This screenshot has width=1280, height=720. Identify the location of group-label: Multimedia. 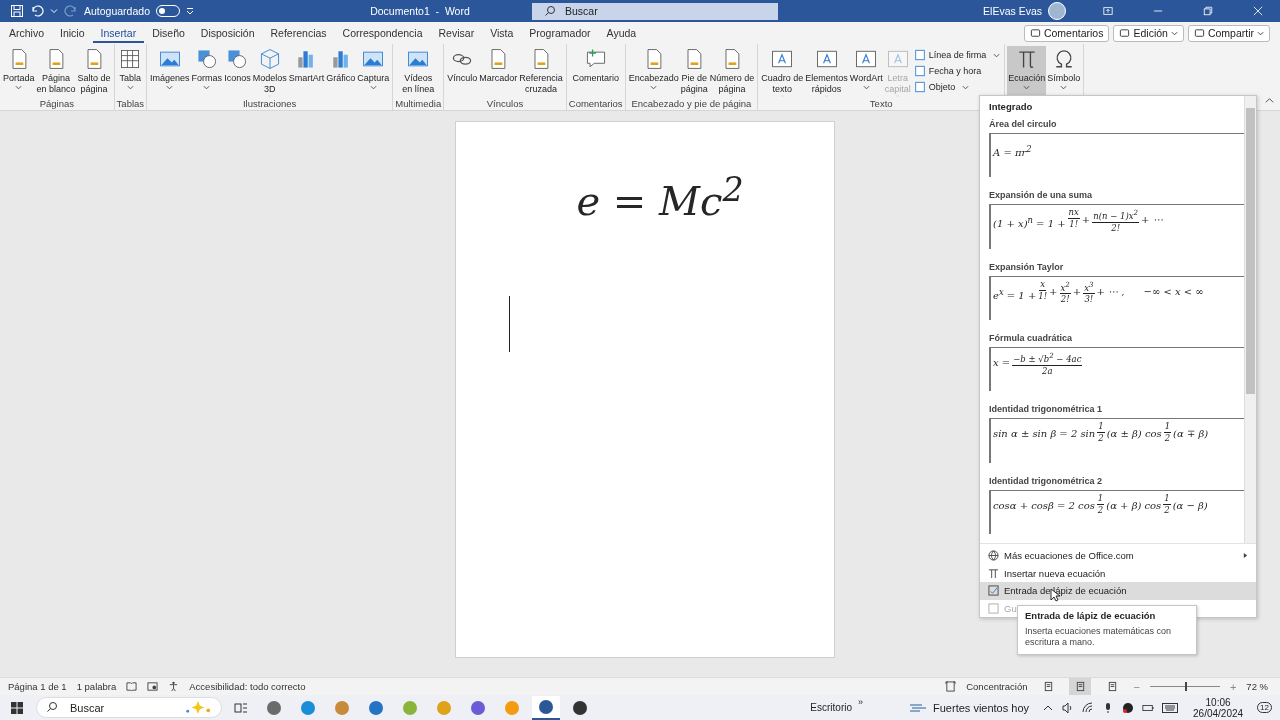
(418, 104).